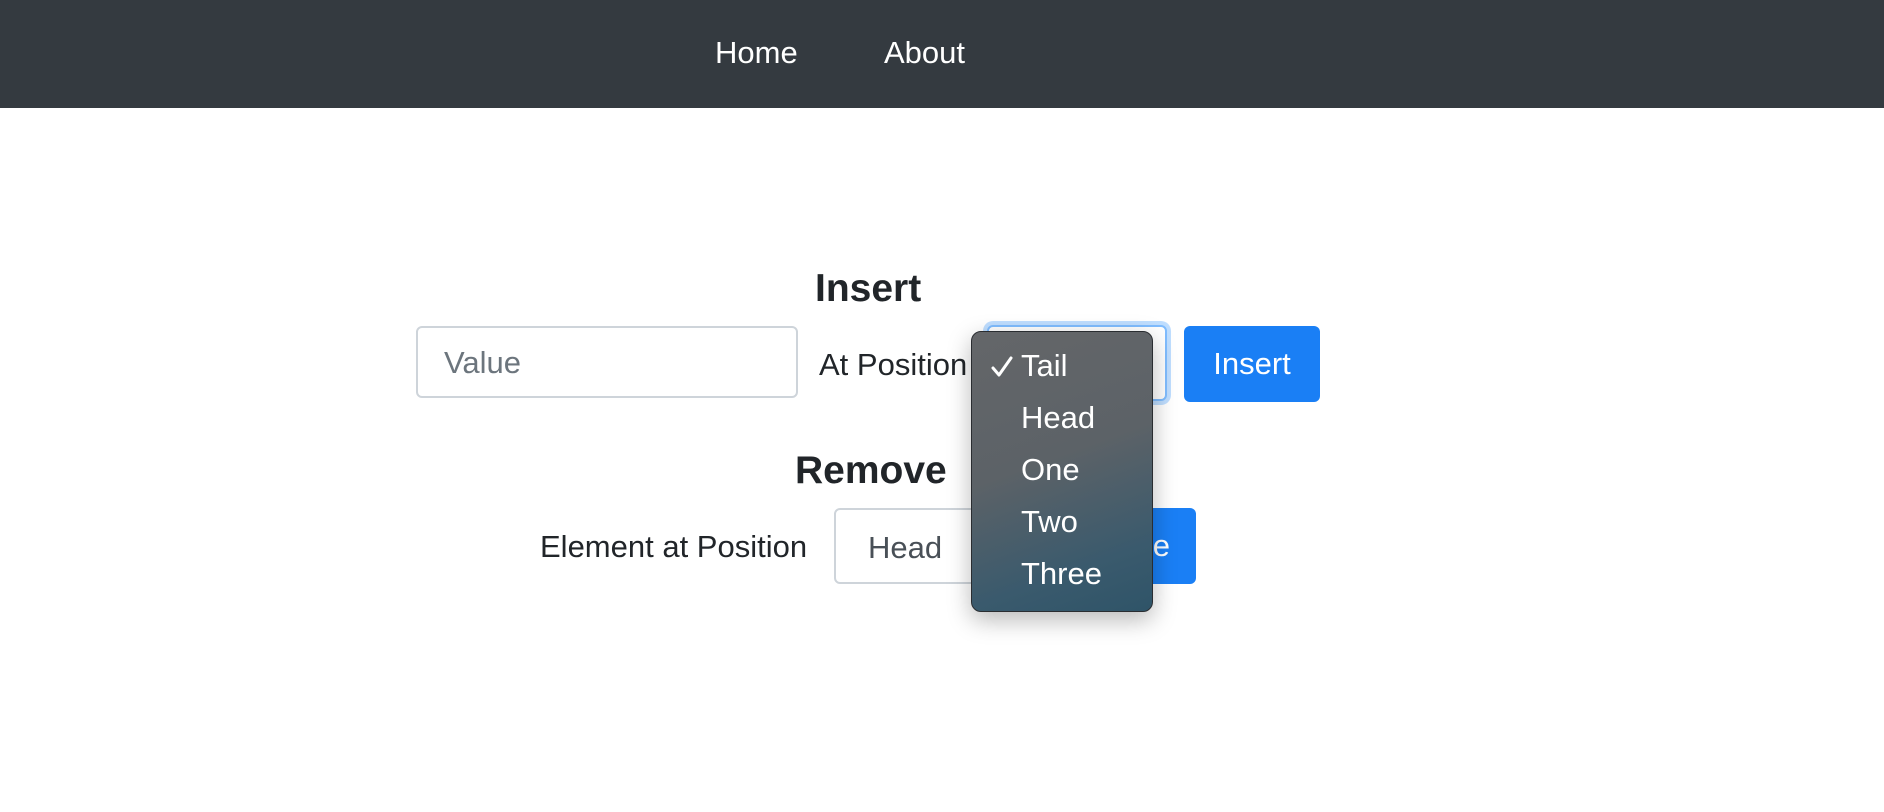  Describe the element at coordinates (868, 288) in the screenshot. I see `insert-heading: Insert` at that location.